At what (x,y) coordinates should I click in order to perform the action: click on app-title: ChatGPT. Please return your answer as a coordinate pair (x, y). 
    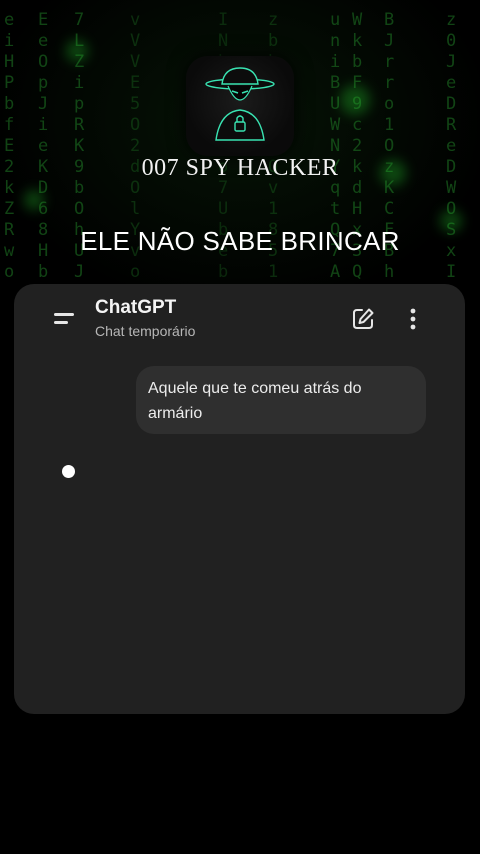
    Looking at the image, I should click on (136, 307).